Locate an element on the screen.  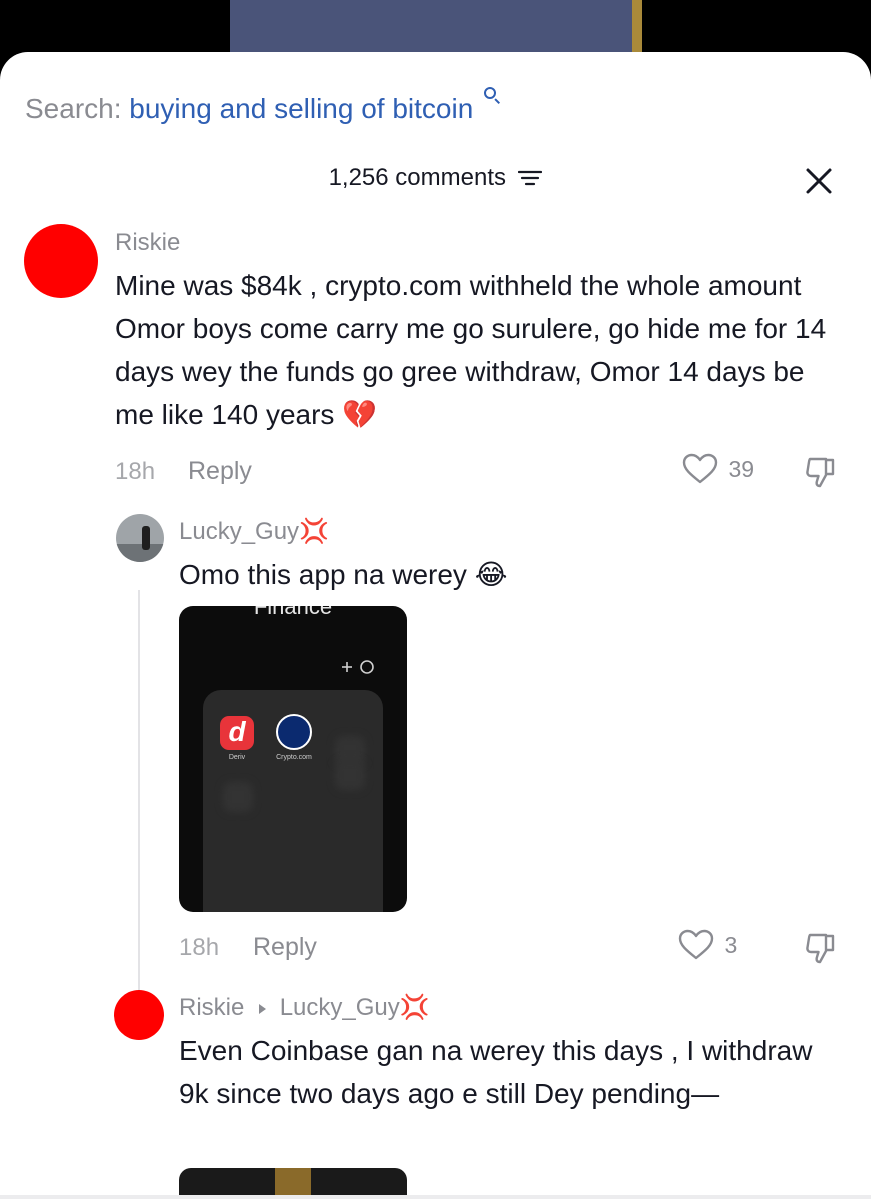
broken-heart-emoji: 💔 is located at coordinates (360, 414).